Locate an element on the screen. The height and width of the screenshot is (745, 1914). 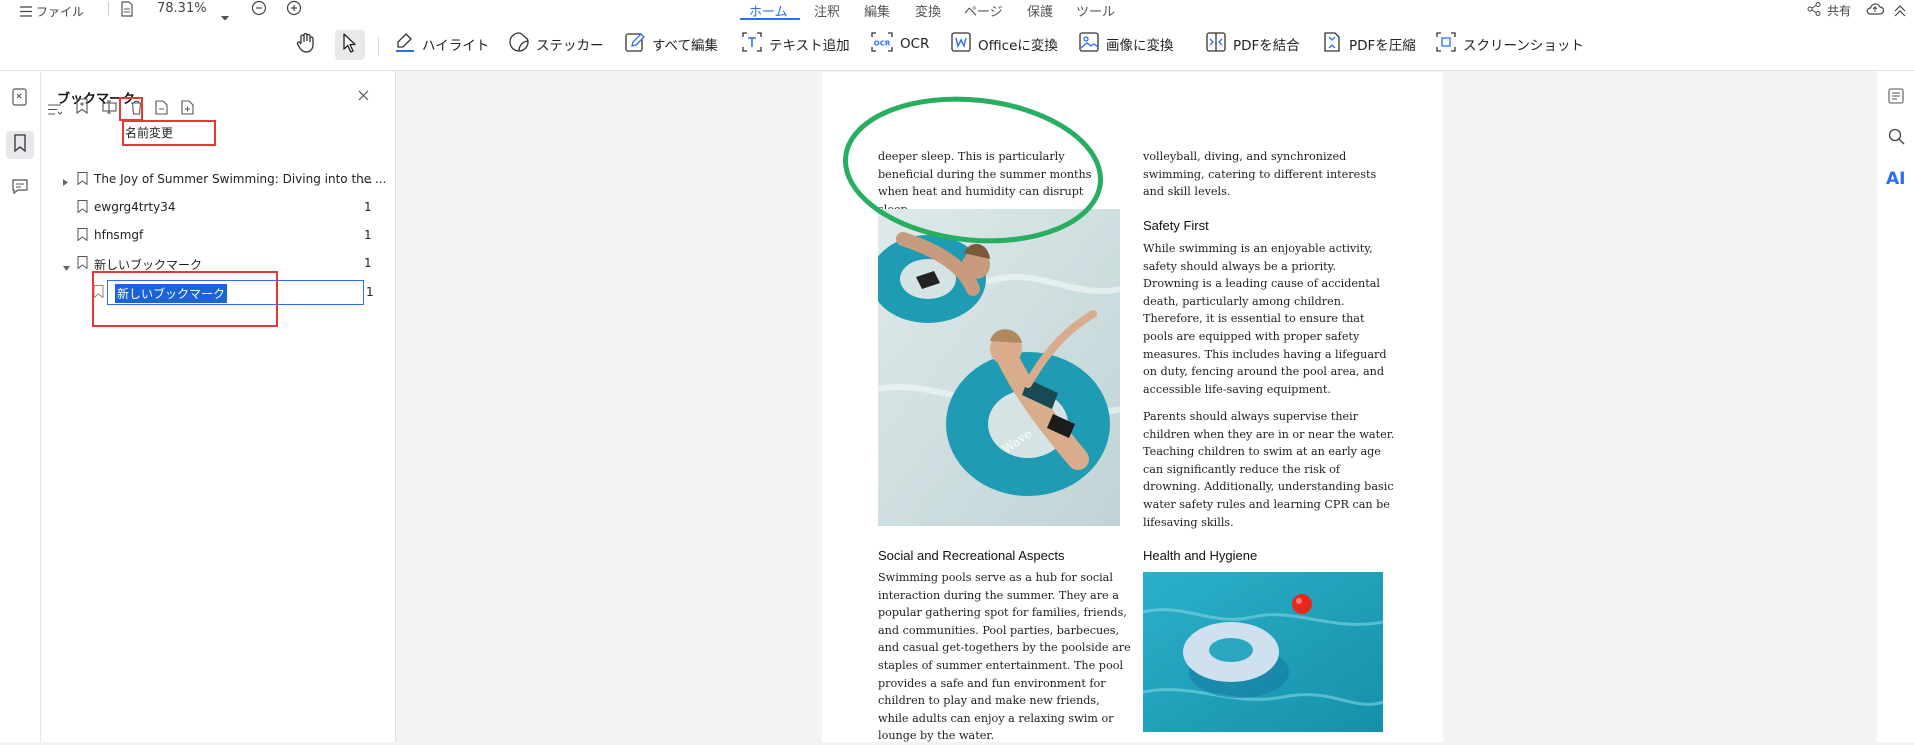
ai-icon: AI is located at coordinates (1896, 179).